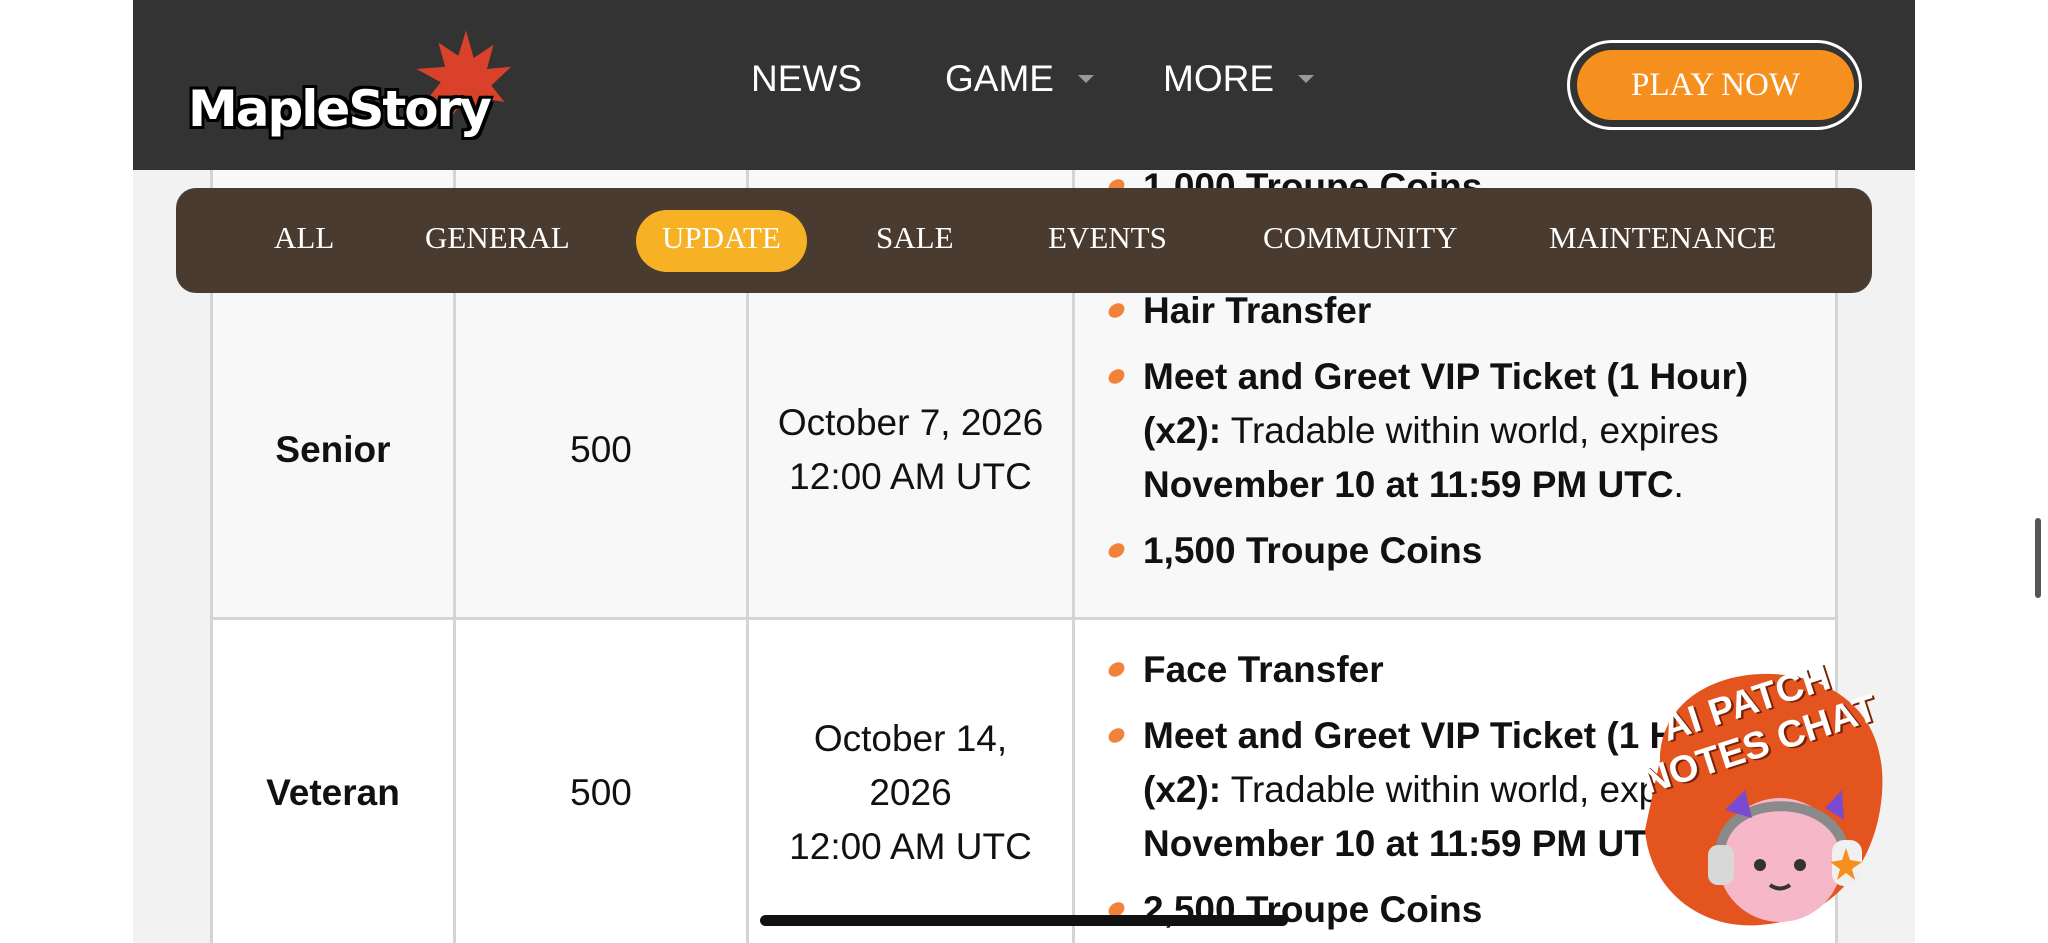 This screenshot has width=2048, height=943. What do you see at coordinates (910, 450) in the screenshot?
I see `date-cell: October 7, 2026 12:00 AM UTC` at bounding box center [910, 450].